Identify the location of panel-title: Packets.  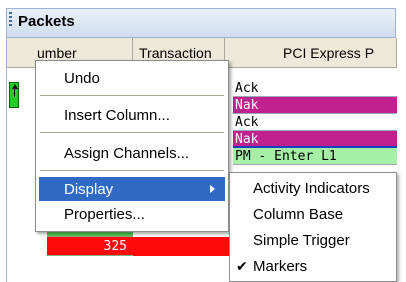
(46, 21).